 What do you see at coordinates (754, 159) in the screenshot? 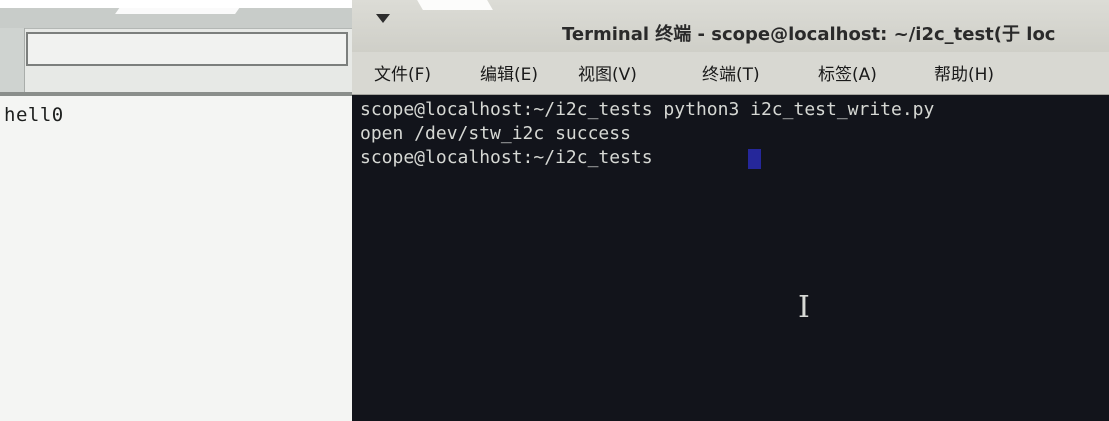
I see `terminal-cursor` at bounding box center [754, 159].